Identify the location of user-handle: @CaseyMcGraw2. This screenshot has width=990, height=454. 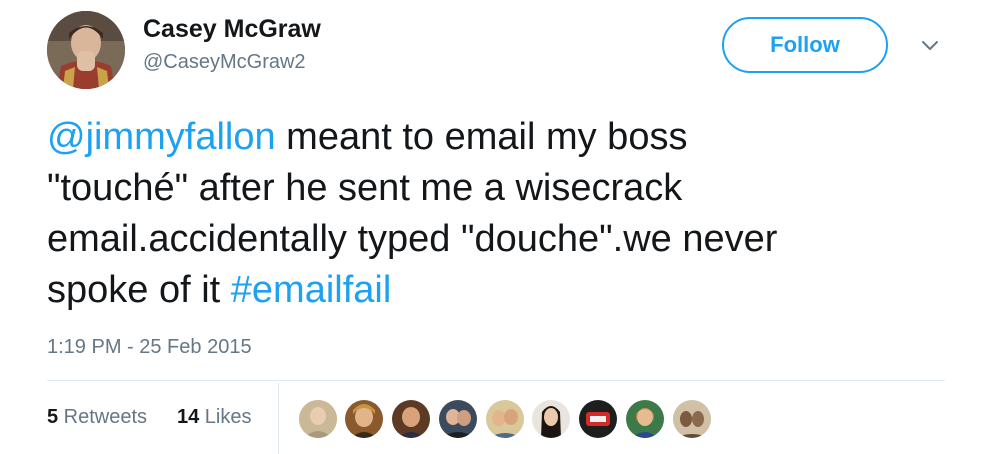
(224, 62).